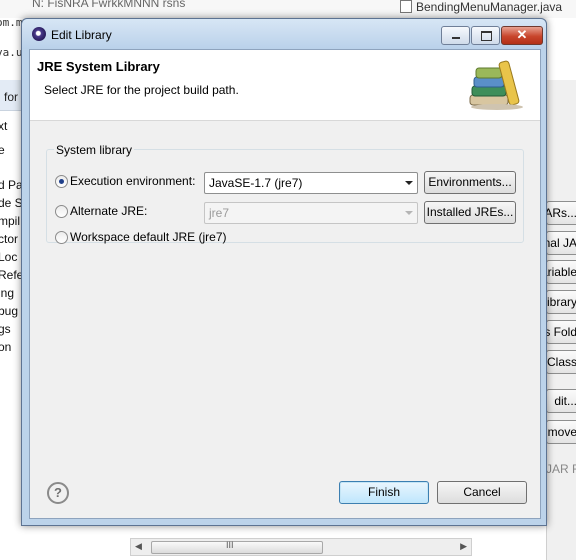 The image size is (576, 560). What do you see at coordinates (561, 469) in the screenshot?
I see `migrate-jar-text: JAR F` at bounding box center [561, 469].